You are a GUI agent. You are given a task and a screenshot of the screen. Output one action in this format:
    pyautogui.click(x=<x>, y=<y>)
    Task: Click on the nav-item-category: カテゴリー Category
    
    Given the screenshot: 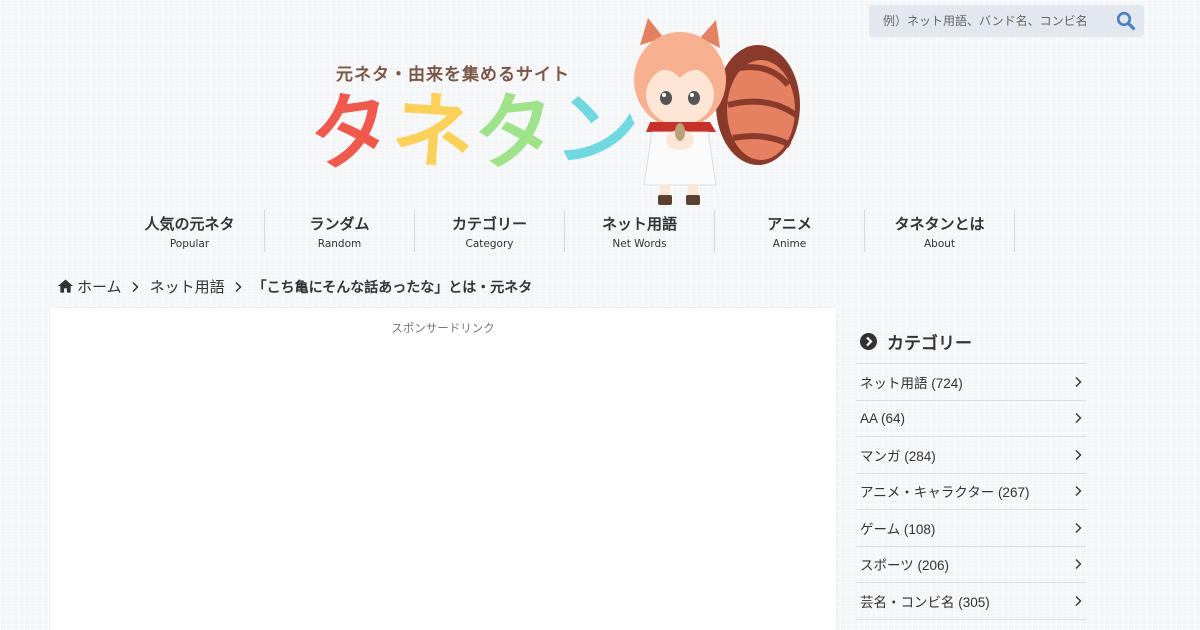 What is the action you would take?
    pyautogui.click(x=490, y=231)
    